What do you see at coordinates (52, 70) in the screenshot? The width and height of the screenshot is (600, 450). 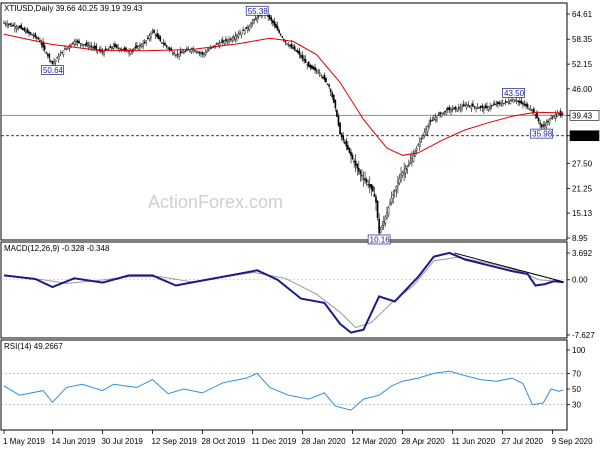 I see `price-annotation: 50.64` at bounding box center [52, 70].